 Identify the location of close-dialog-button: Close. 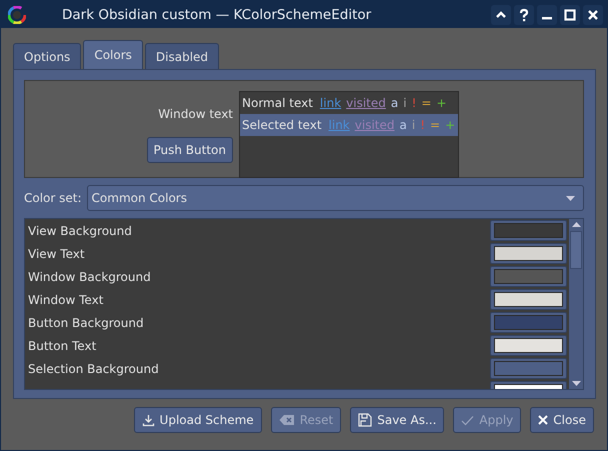
(562, 420).